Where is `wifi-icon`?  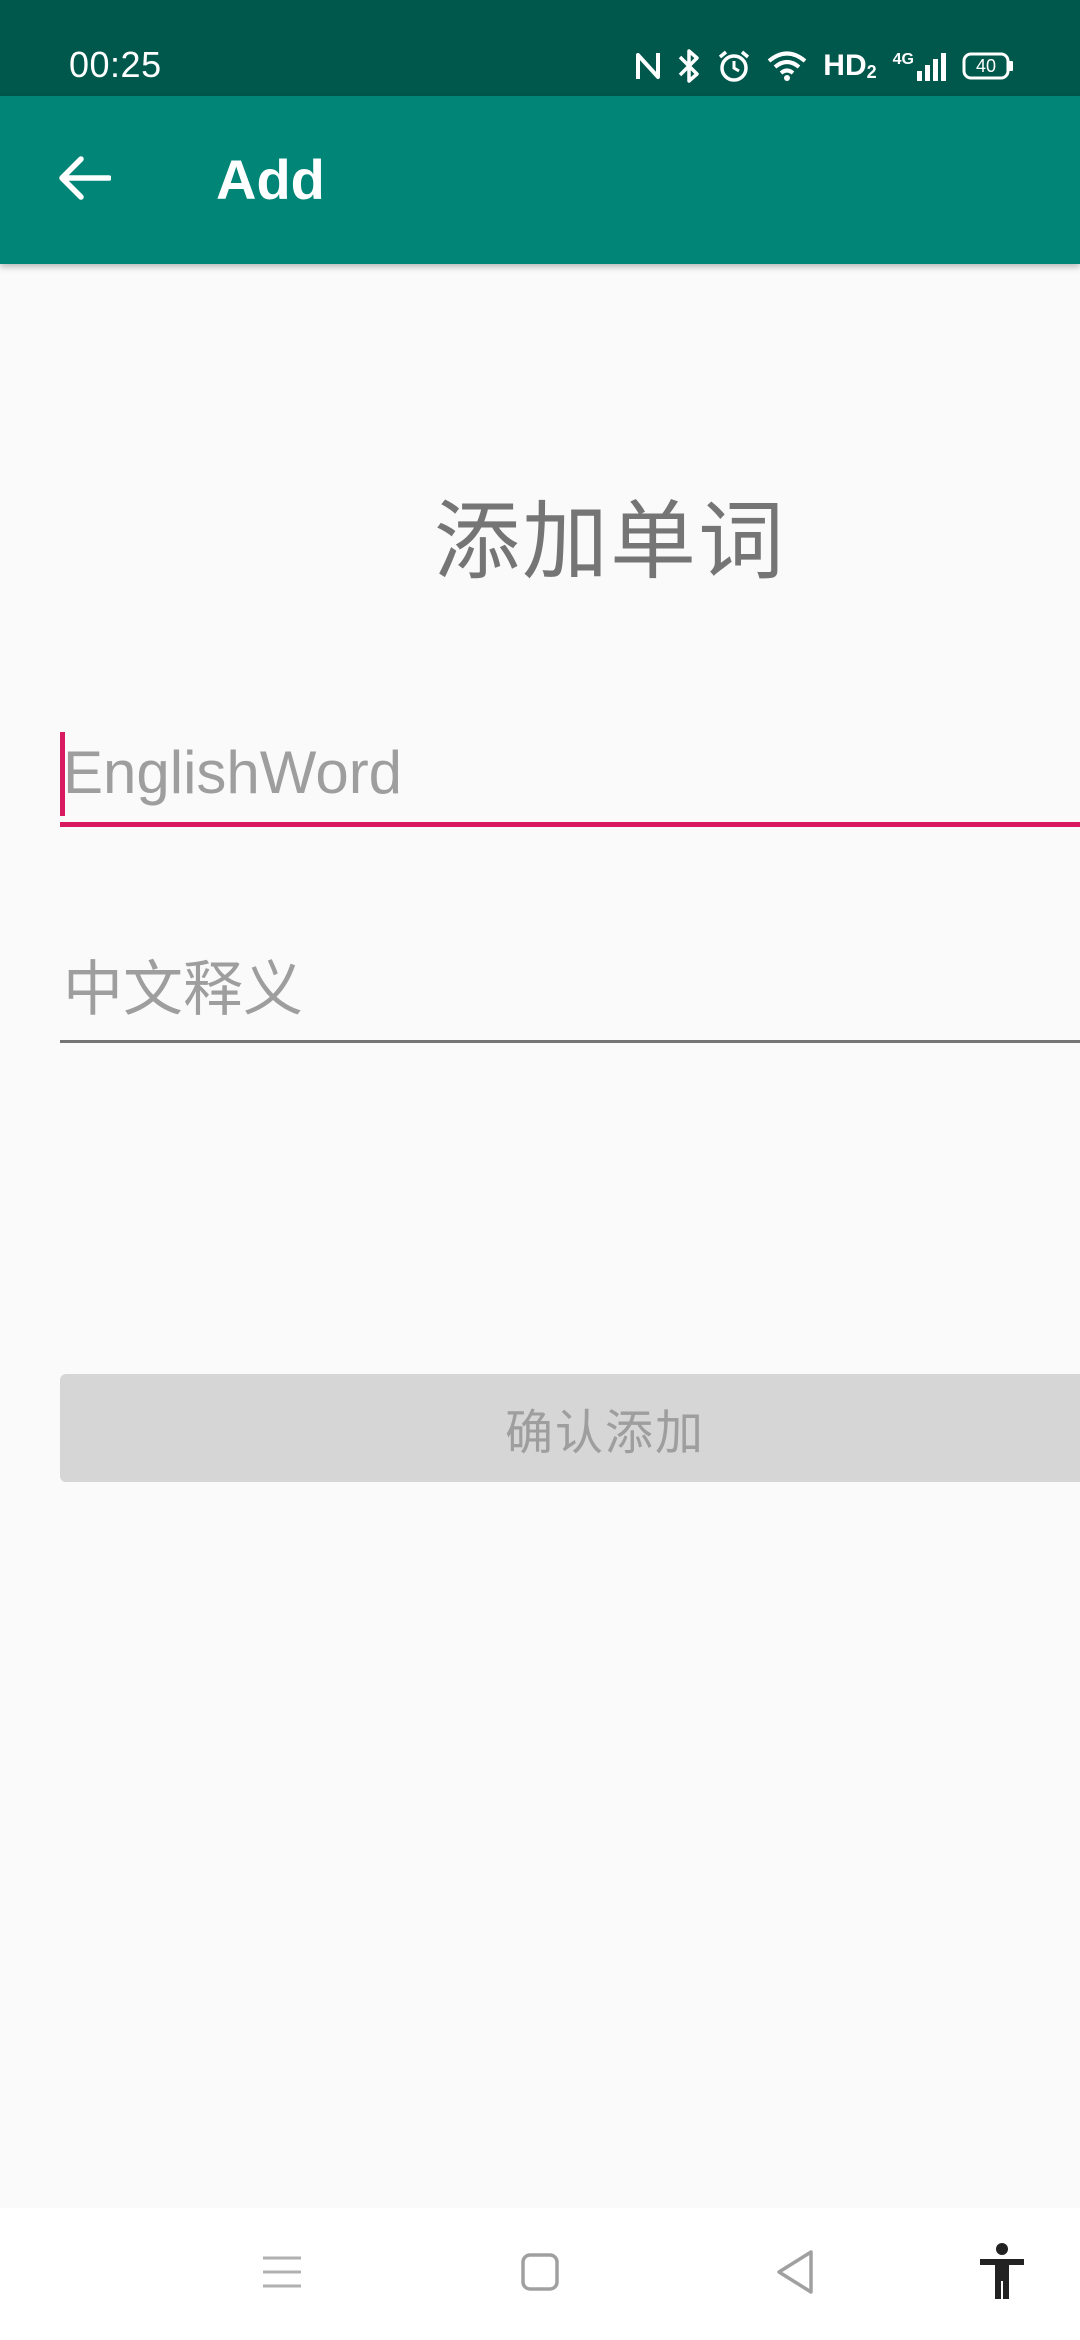
wifi-icon is located at coordinates (787, 66).